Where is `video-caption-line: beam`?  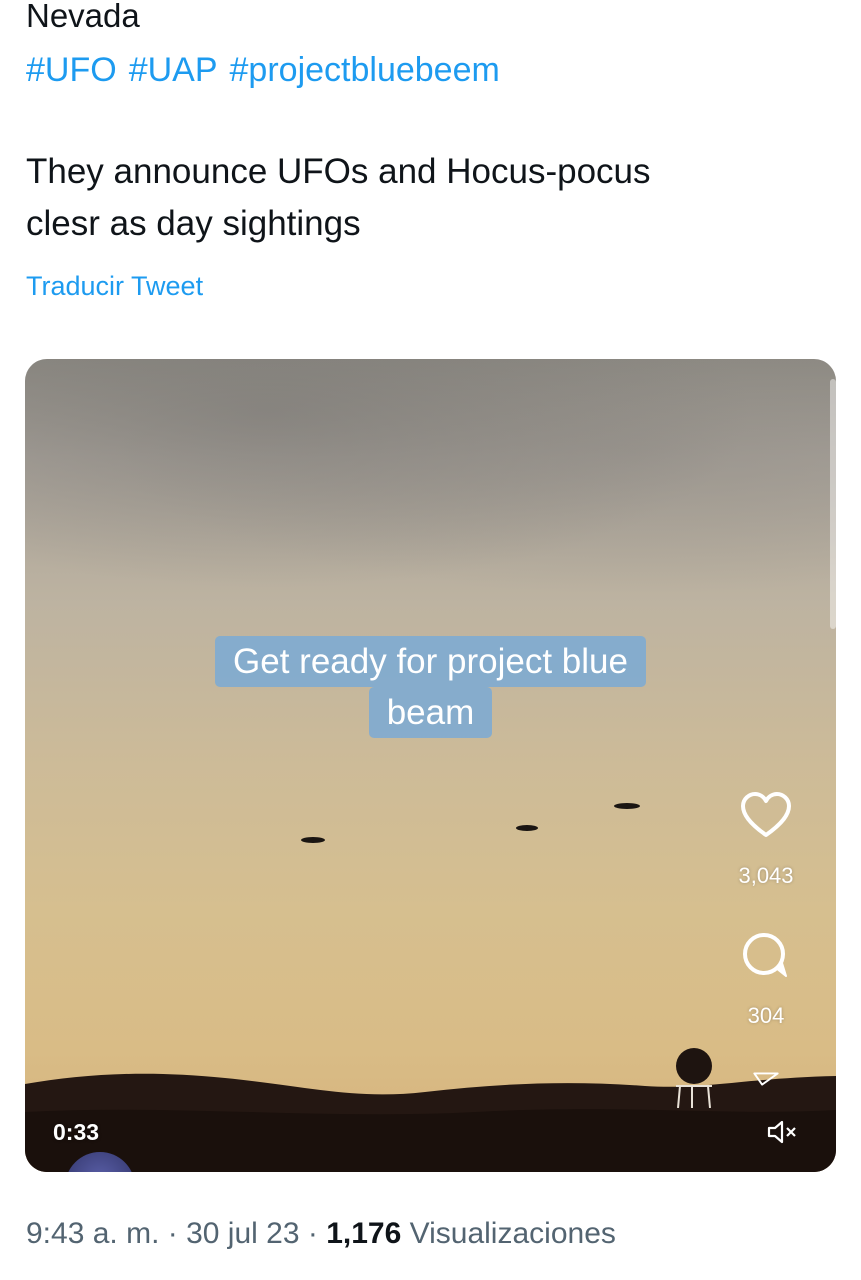
video-caption-line: beam is located at coordinates (430, 712).